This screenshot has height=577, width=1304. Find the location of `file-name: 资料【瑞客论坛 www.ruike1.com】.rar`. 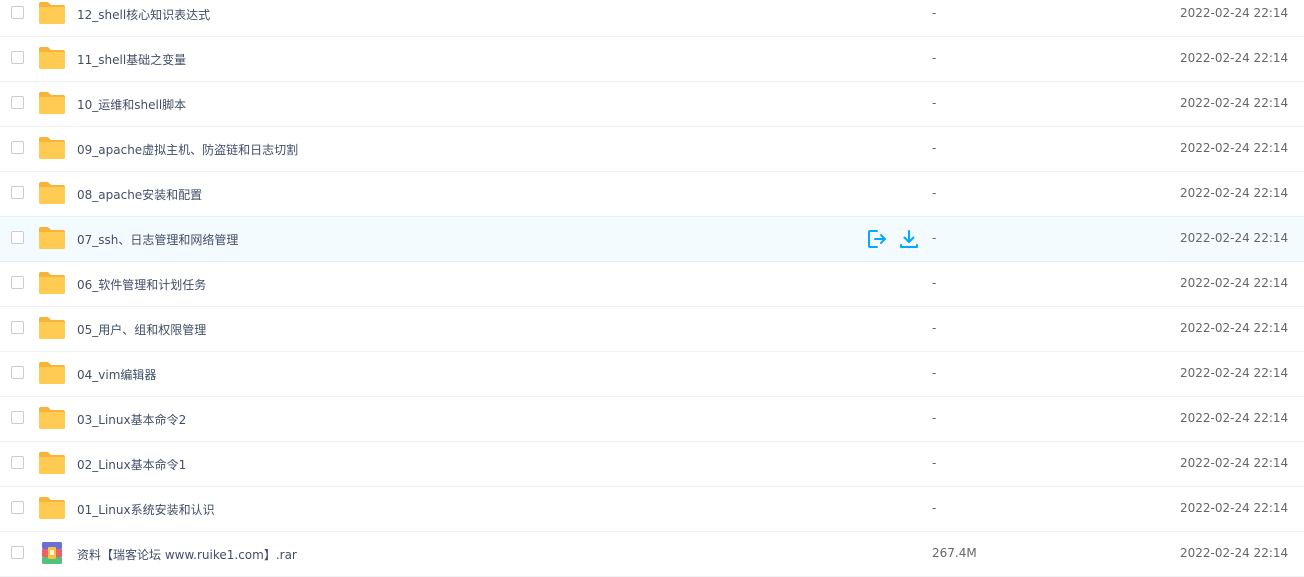

file-name: 资料【瑞客论坛 www.ruike1.com】.rar is located at coordinates (187, 554).